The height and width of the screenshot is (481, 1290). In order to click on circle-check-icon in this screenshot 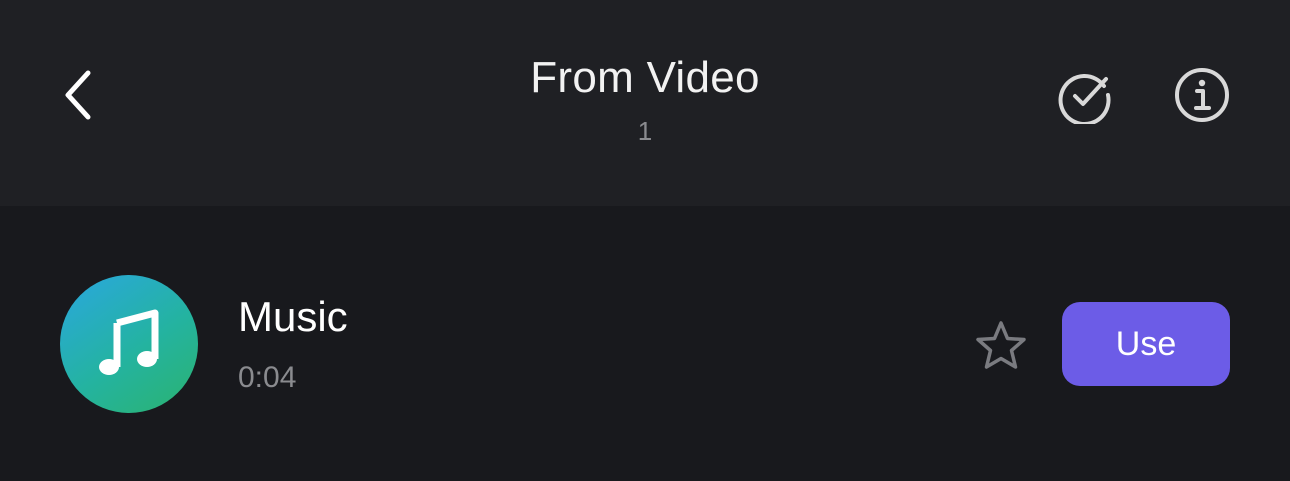, I will do `click(1084, 99)`.